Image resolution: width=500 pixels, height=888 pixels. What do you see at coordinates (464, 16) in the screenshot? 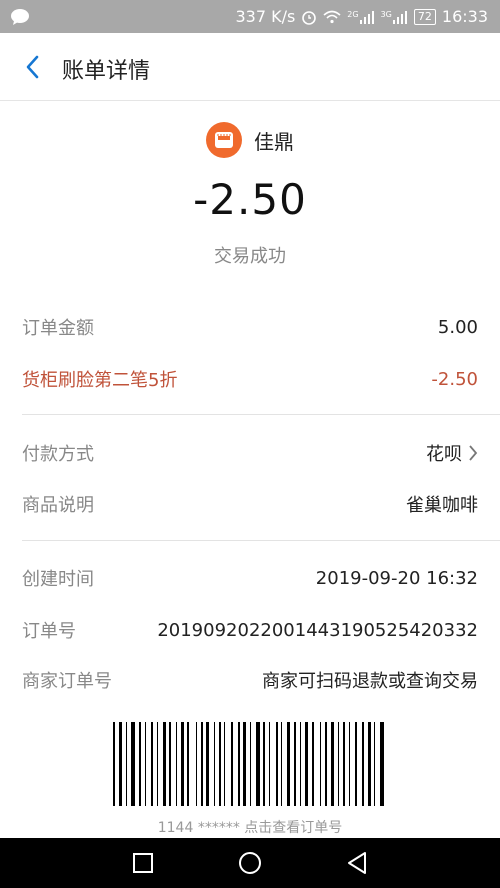
I see `clock: 16:33` at bounding box center [464, 16].